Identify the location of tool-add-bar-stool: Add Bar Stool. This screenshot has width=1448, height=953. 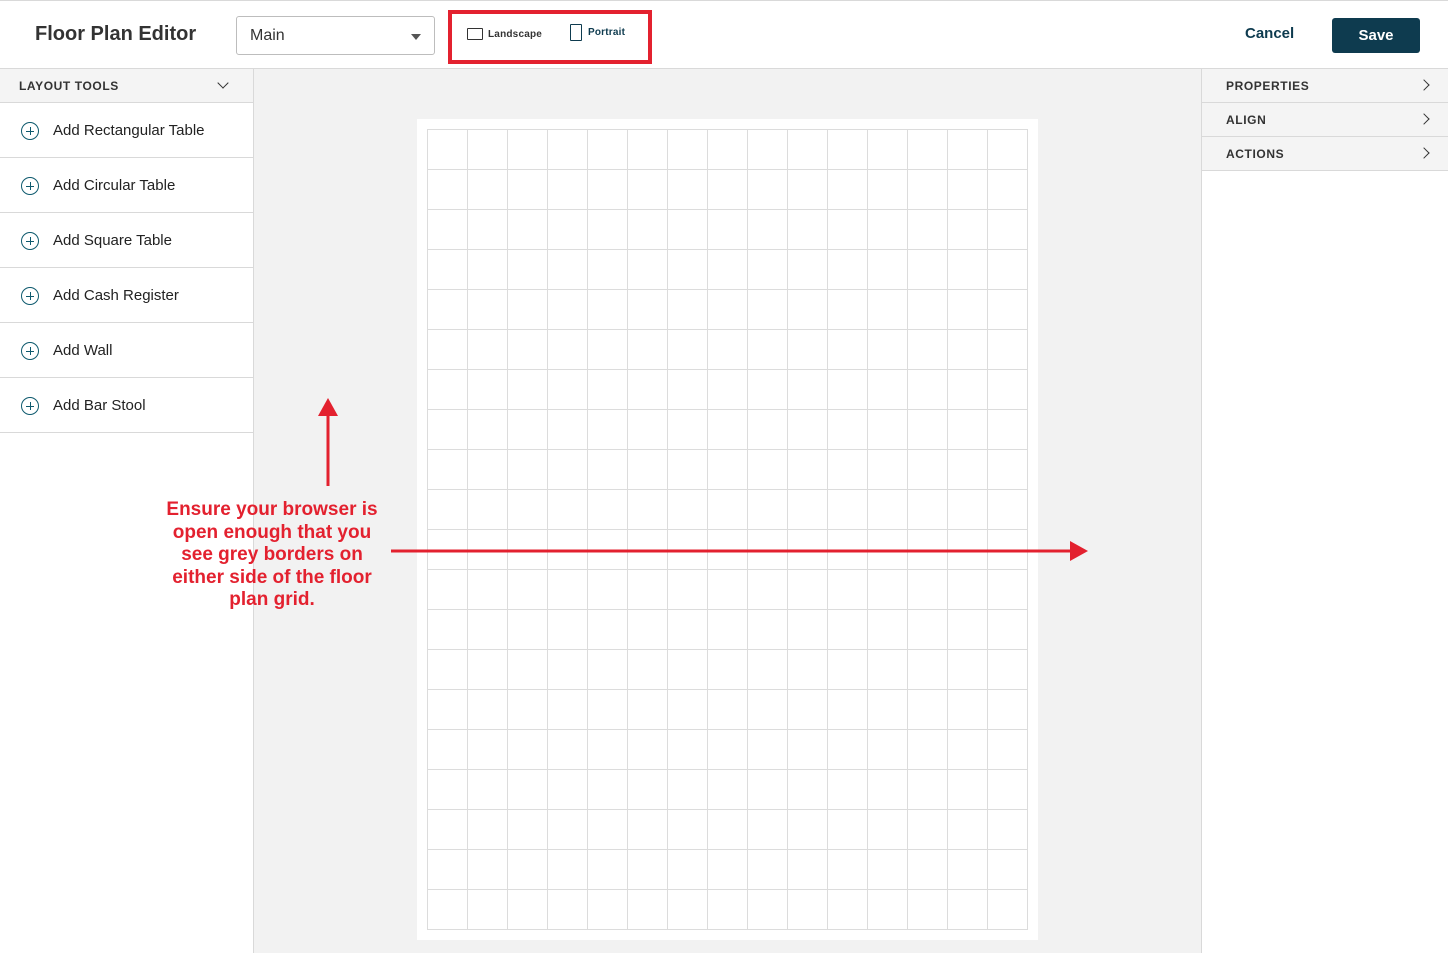
(126, 405).